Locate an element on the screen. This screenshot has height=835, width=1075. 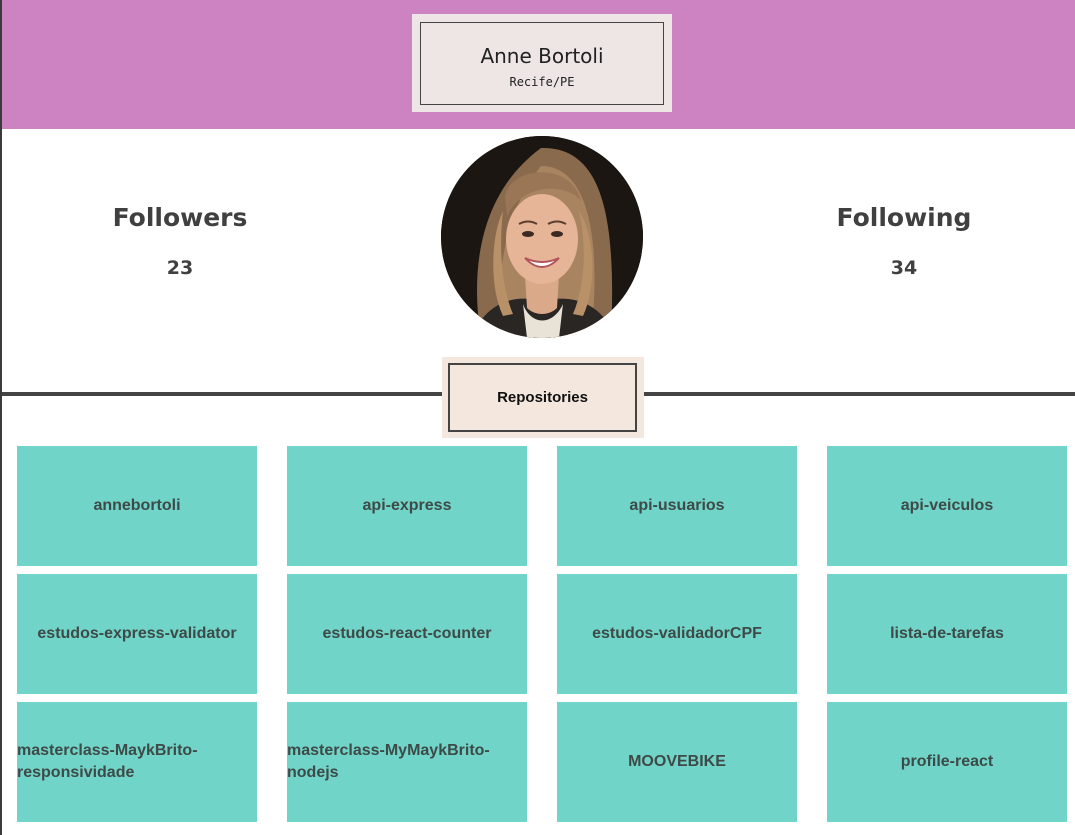
following-stat: Following 34 is located at coordinates (904, 240).